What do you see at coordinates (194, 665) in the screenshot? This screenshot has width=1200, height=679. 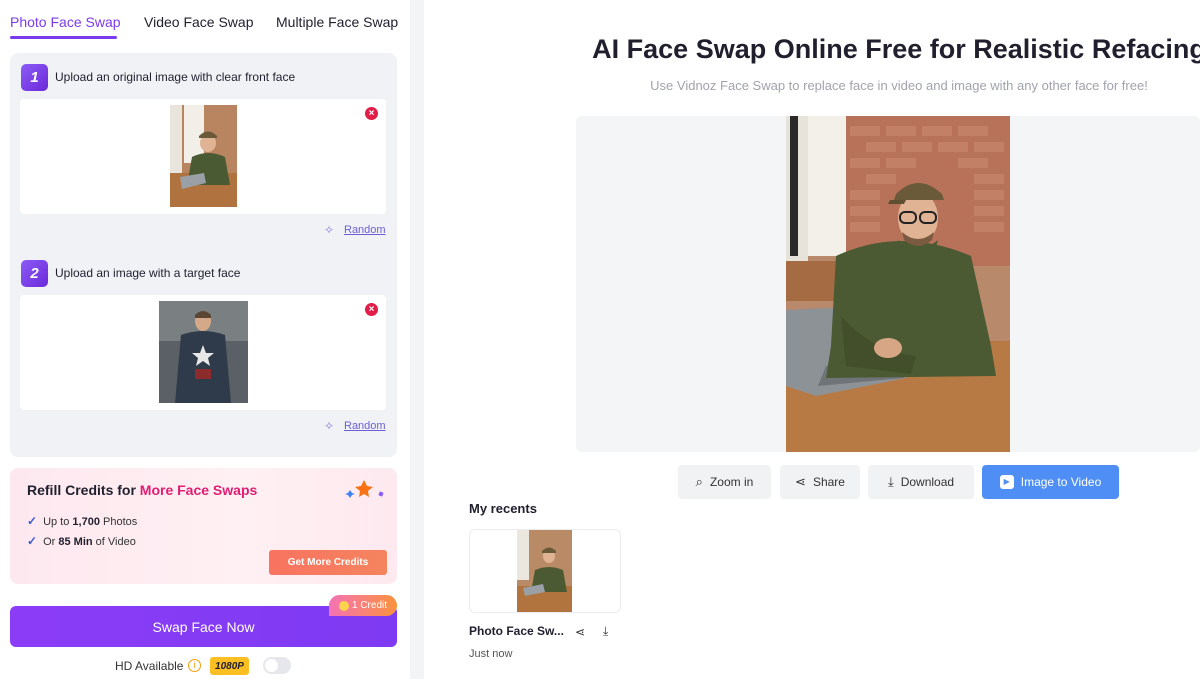 I see `info-icon: i` at bounding box center [194, 665].